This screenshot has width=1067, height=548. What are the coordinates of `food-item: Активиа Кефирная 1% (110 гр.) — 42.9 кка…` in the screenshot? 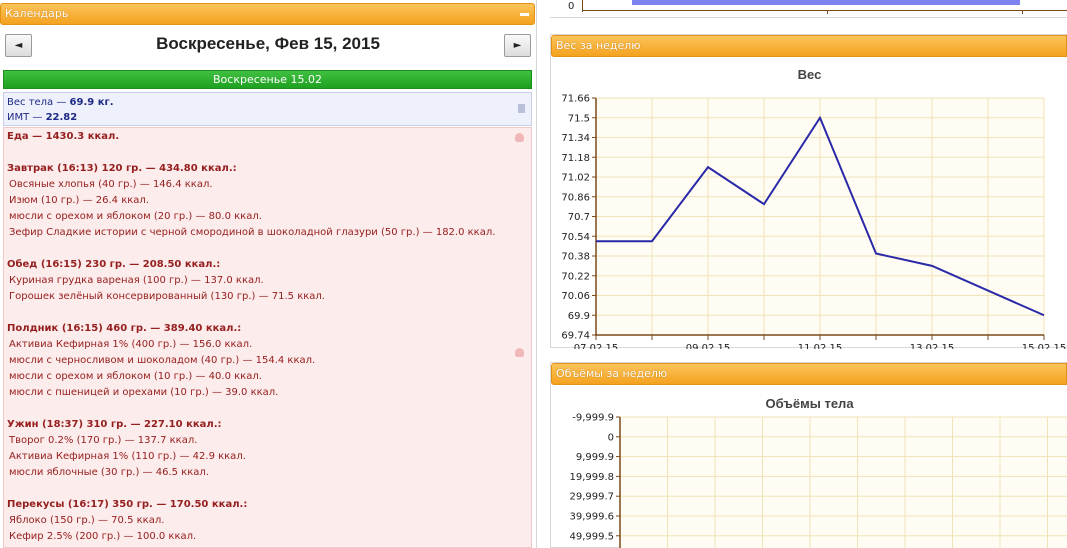 It's located at (127, 456).